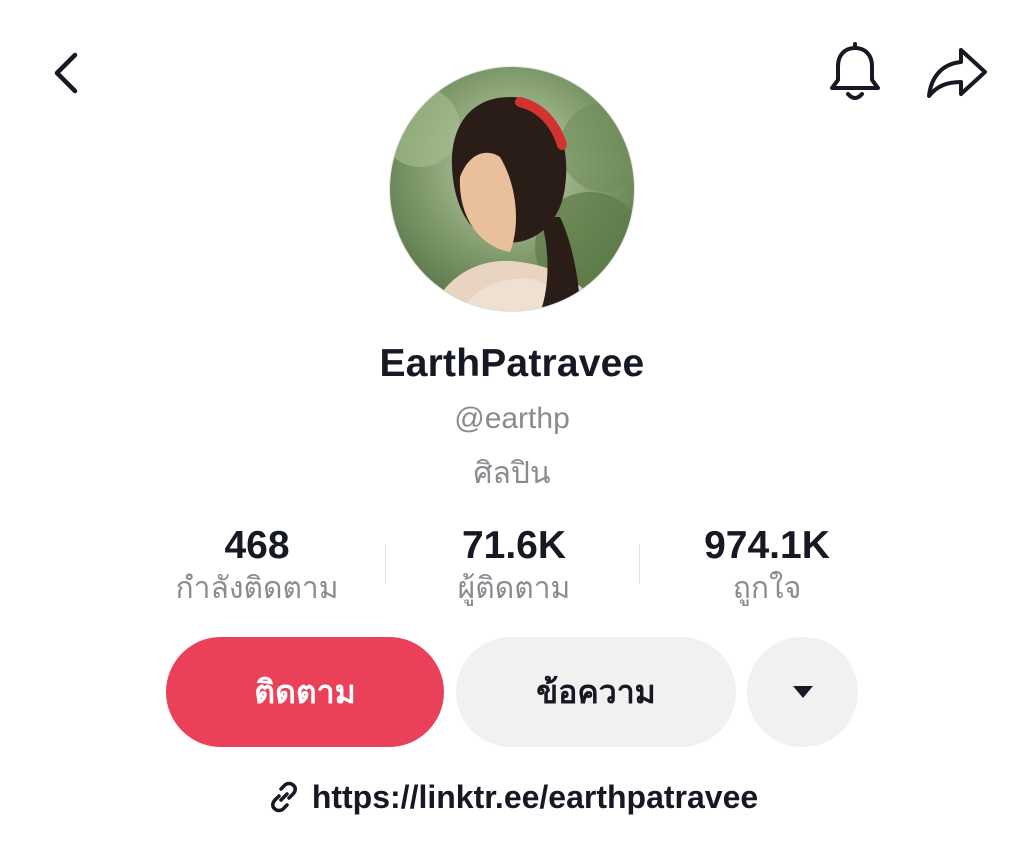 The image size is (1024, 842). Describe the element at coordinates (514, 588) in the screenshot. I see `followers-label: ผู้ติดตาม` at that location.